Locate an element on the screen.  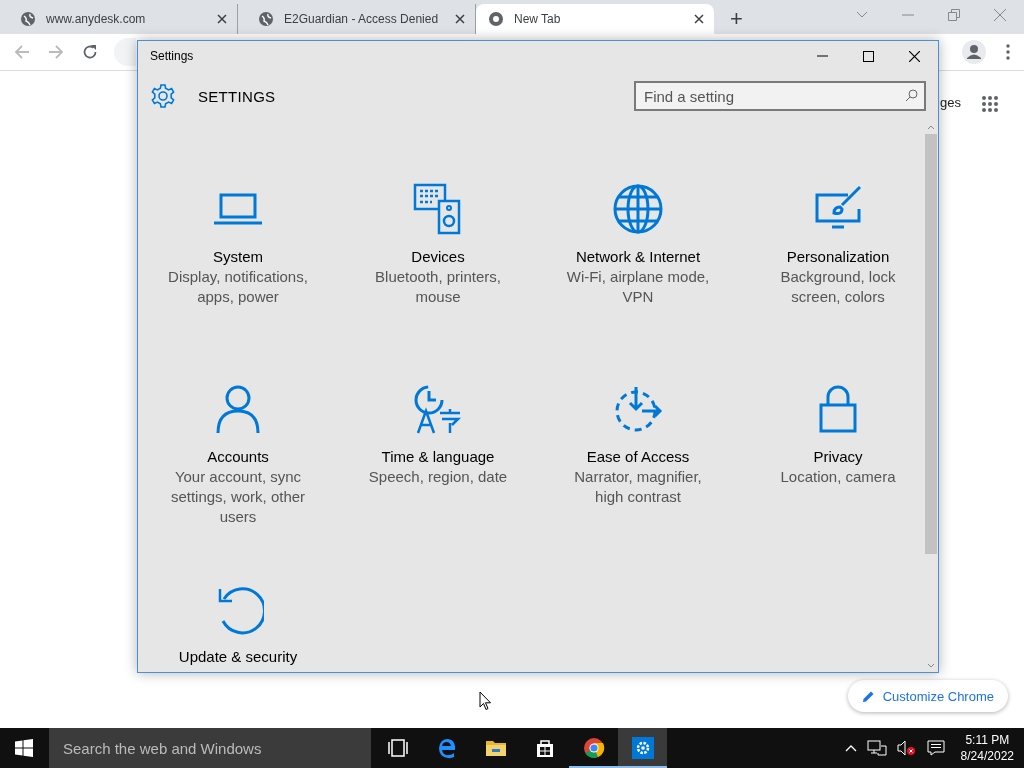
category-title: Network & Internet is located at coordinates (638, 257).